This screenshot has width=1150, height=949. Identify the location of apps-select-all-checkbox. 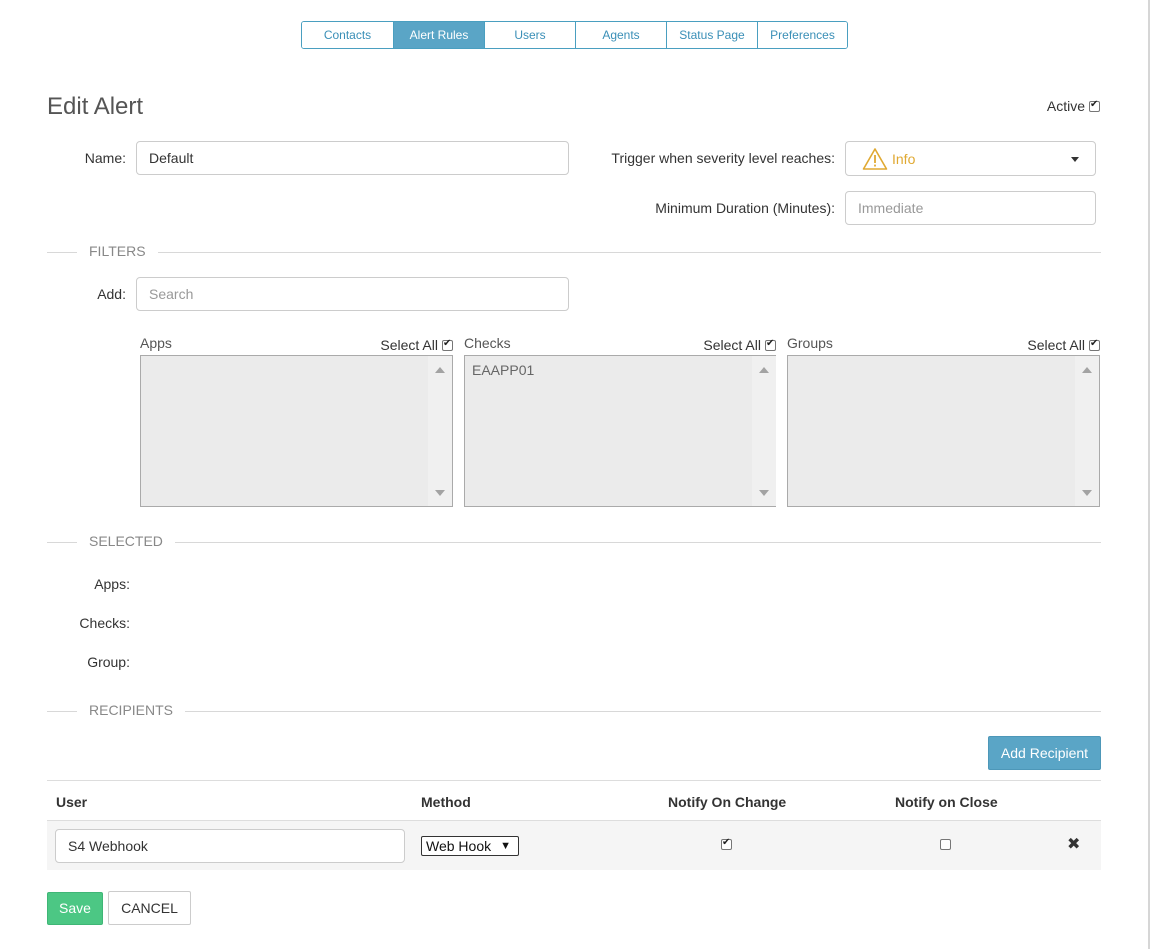
(447, 344).